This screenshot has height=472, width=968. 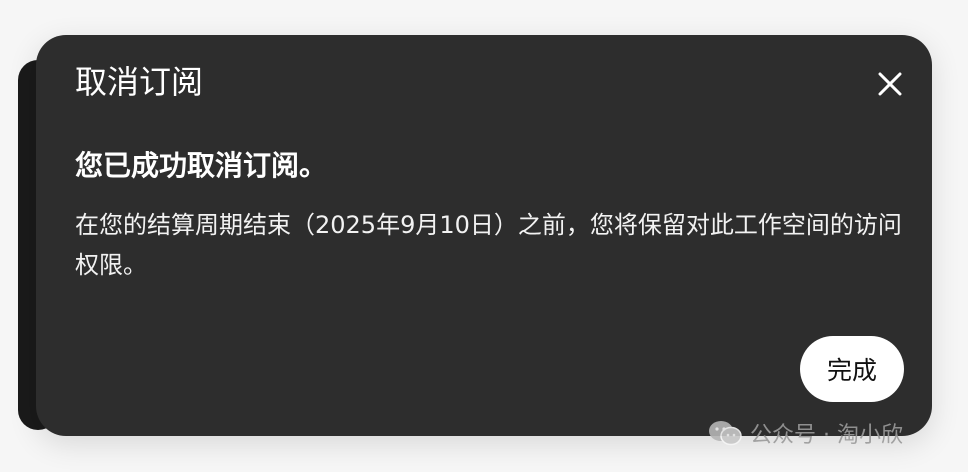 What do you see at coordinates (139, 82) in the screenshot?
I see `dialog-title: 取消订阅` at bounding box center [139, 82].